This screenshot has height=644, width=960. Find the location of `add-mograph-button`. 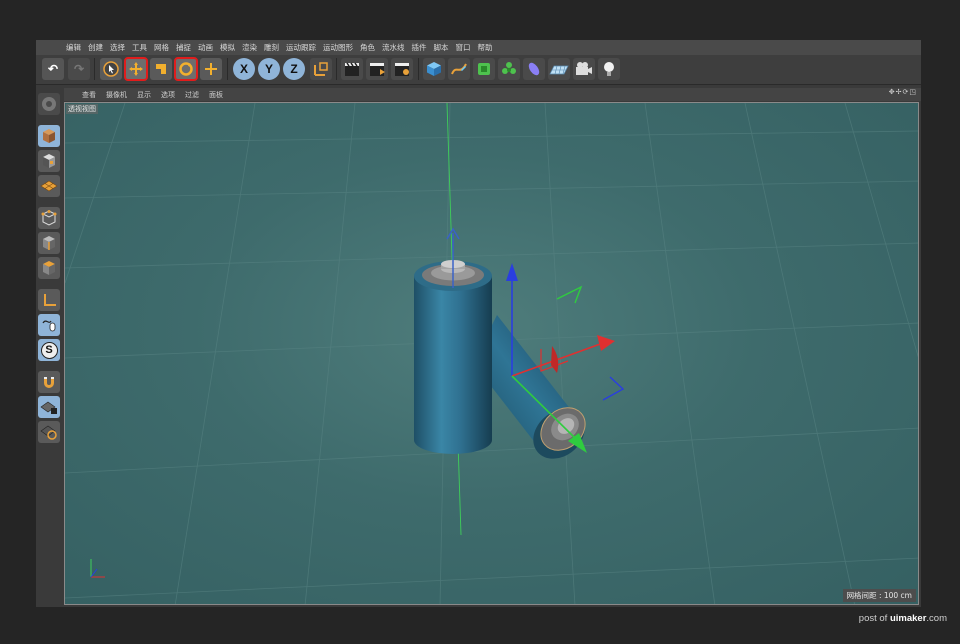

add-mograph-button is located at coordinates (509, 69).